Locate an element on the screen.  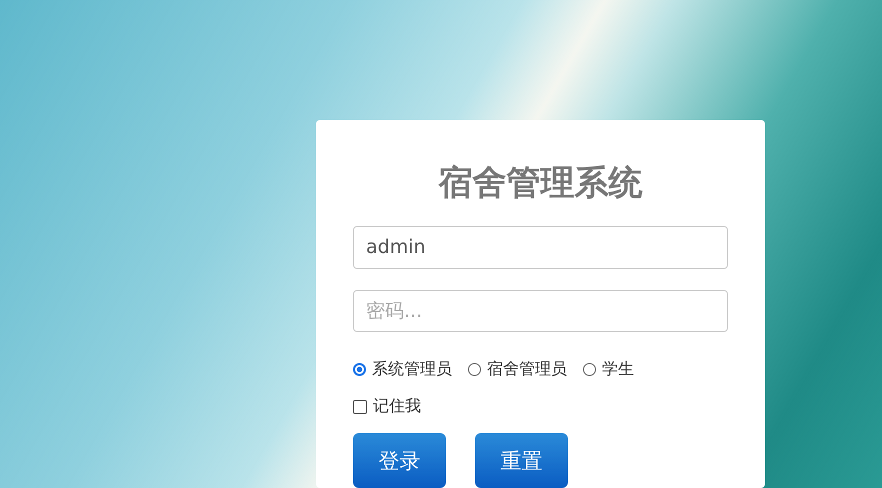
remember-label: 记住我 is located at coordinates (397, 406).